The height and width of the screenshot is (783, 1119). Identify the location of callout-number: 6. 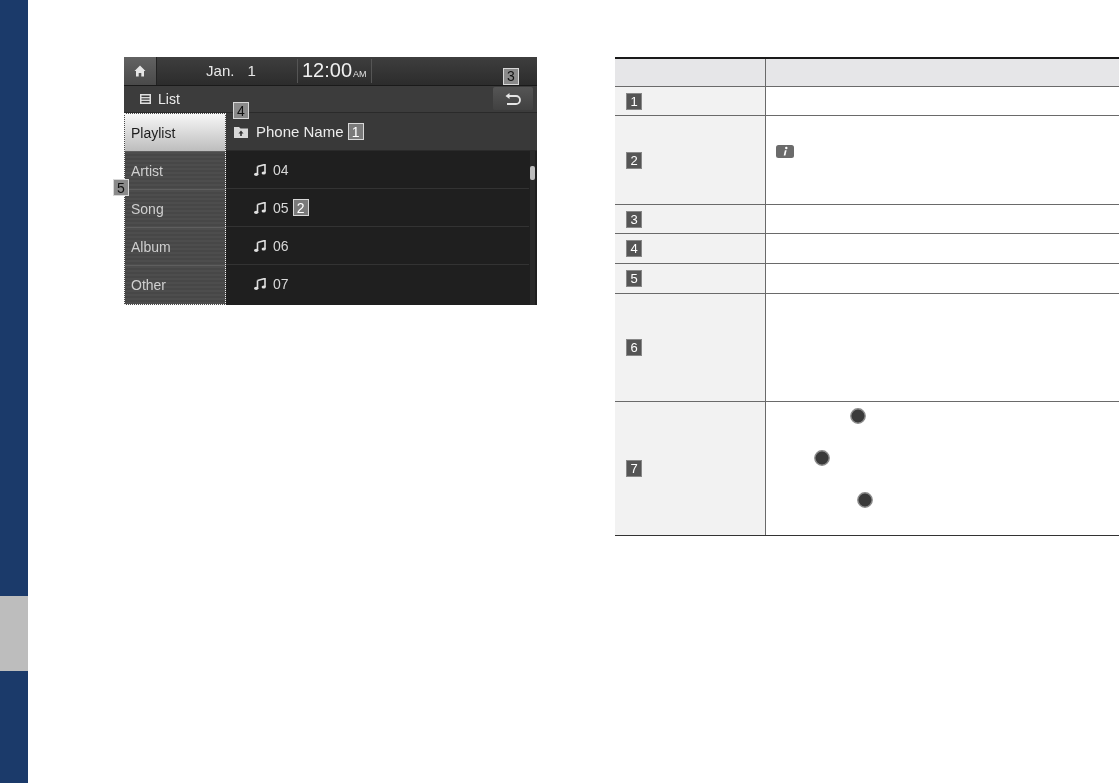
(634, 347).